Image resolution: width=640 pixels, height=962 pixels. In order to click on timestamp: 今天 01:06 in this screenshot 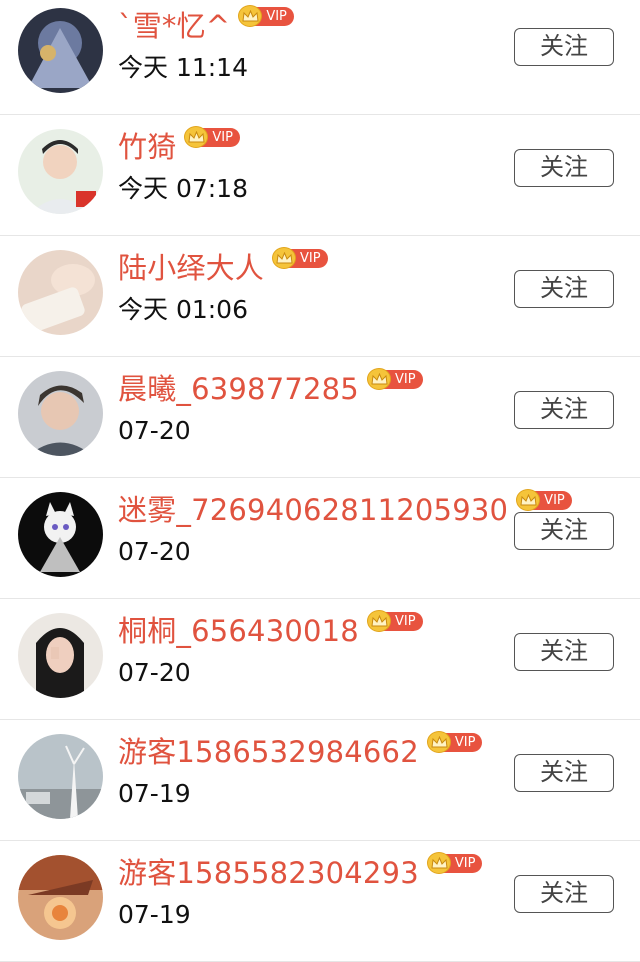, I will do `click(183, 309)`.